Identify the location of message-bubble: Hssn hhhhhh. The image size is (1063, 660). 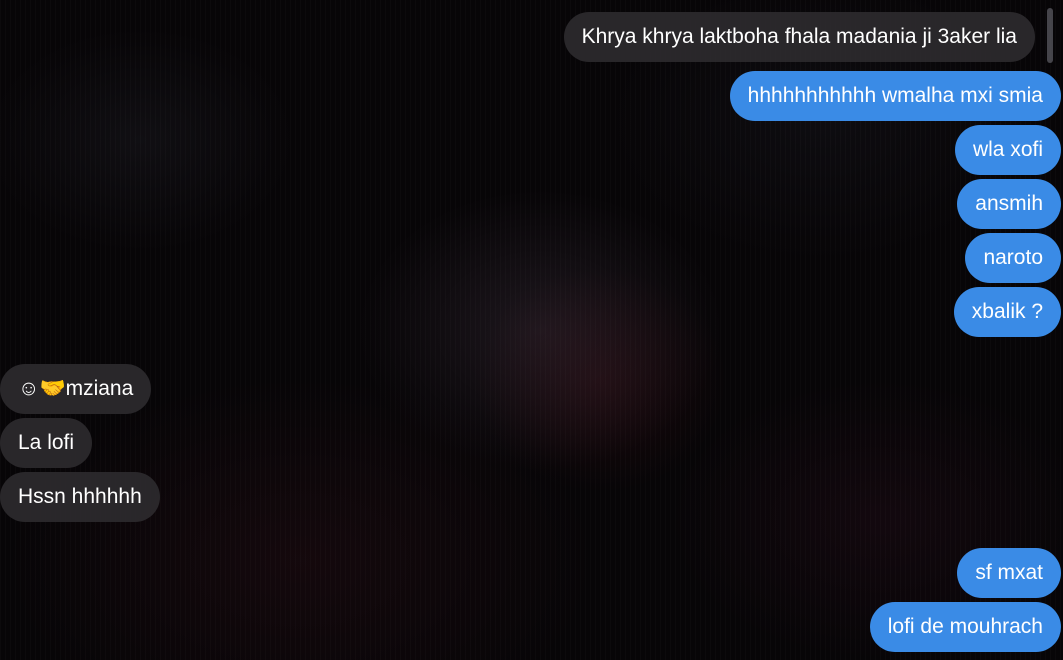
(80, 497).